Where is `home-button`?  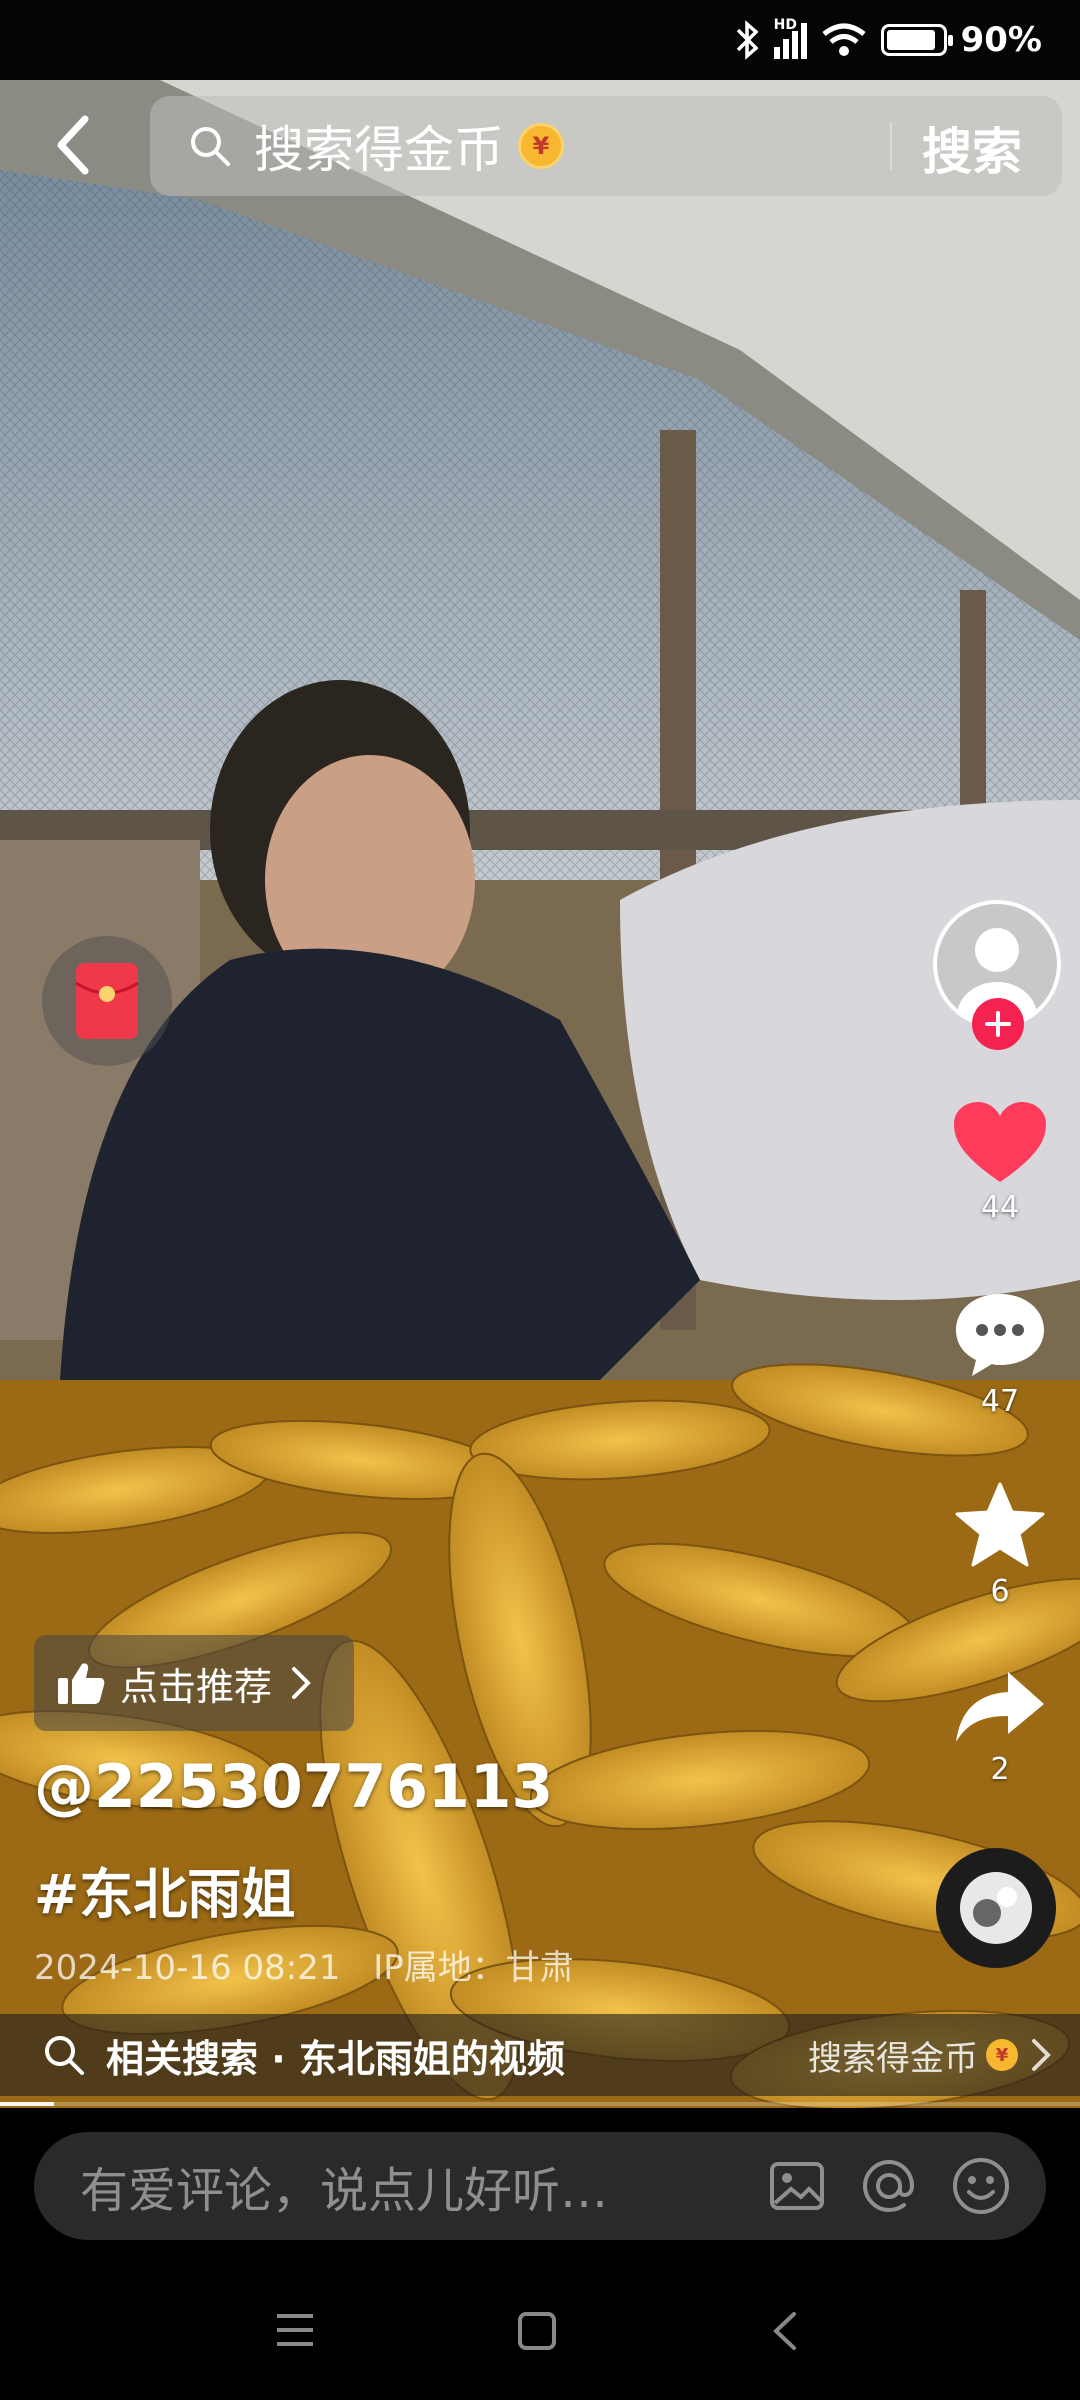 home-button is located at coordinates (537, 2331).